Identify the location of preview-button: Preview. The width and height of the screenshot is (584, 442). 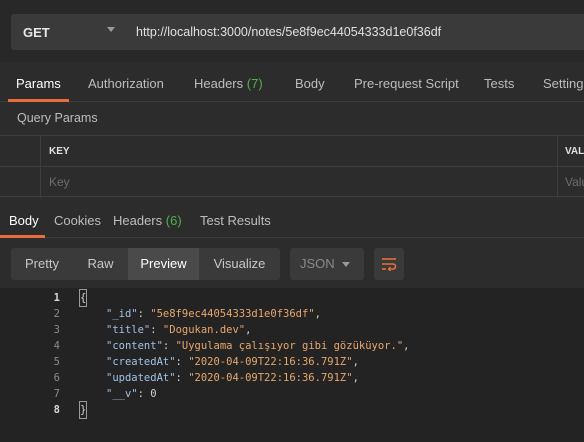
(163, 264).